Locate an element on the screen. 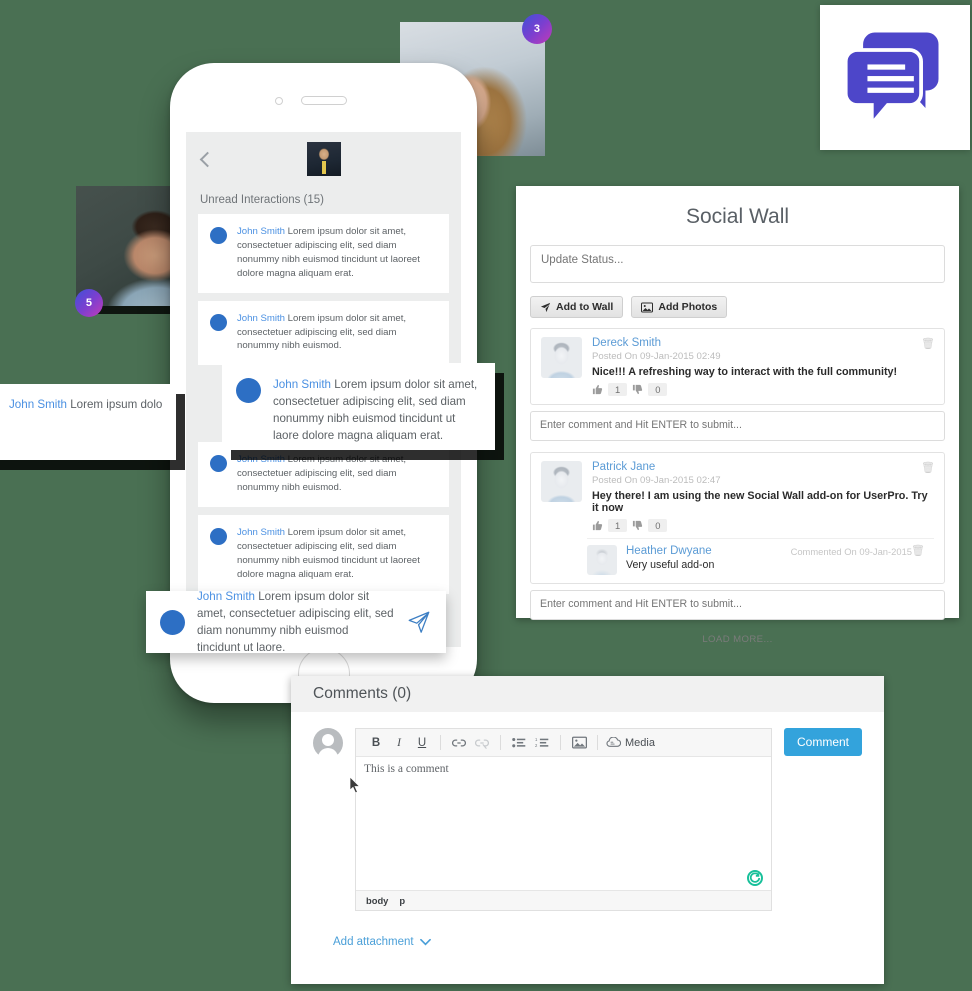 The height and width of the screenshot is (991, 972). user-avatar-icon is located at coordinates (328, 744).